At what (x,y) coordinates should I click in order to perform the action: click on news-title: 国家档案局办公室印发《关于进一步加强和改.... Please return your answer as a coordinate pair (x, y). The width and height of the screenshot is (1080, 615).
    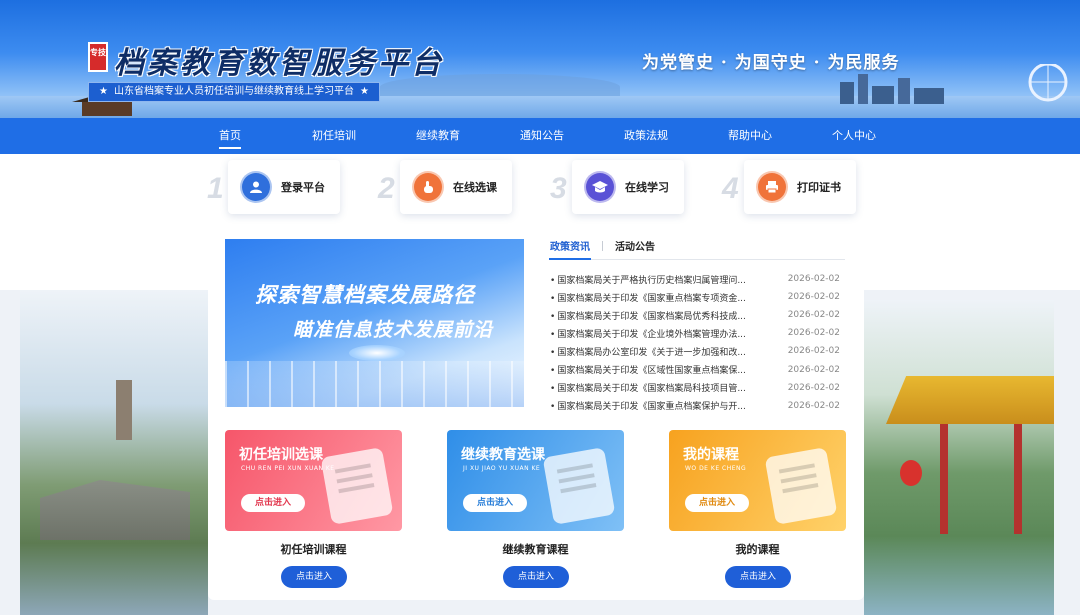
    Looking at the image, I should click on (650, 351).